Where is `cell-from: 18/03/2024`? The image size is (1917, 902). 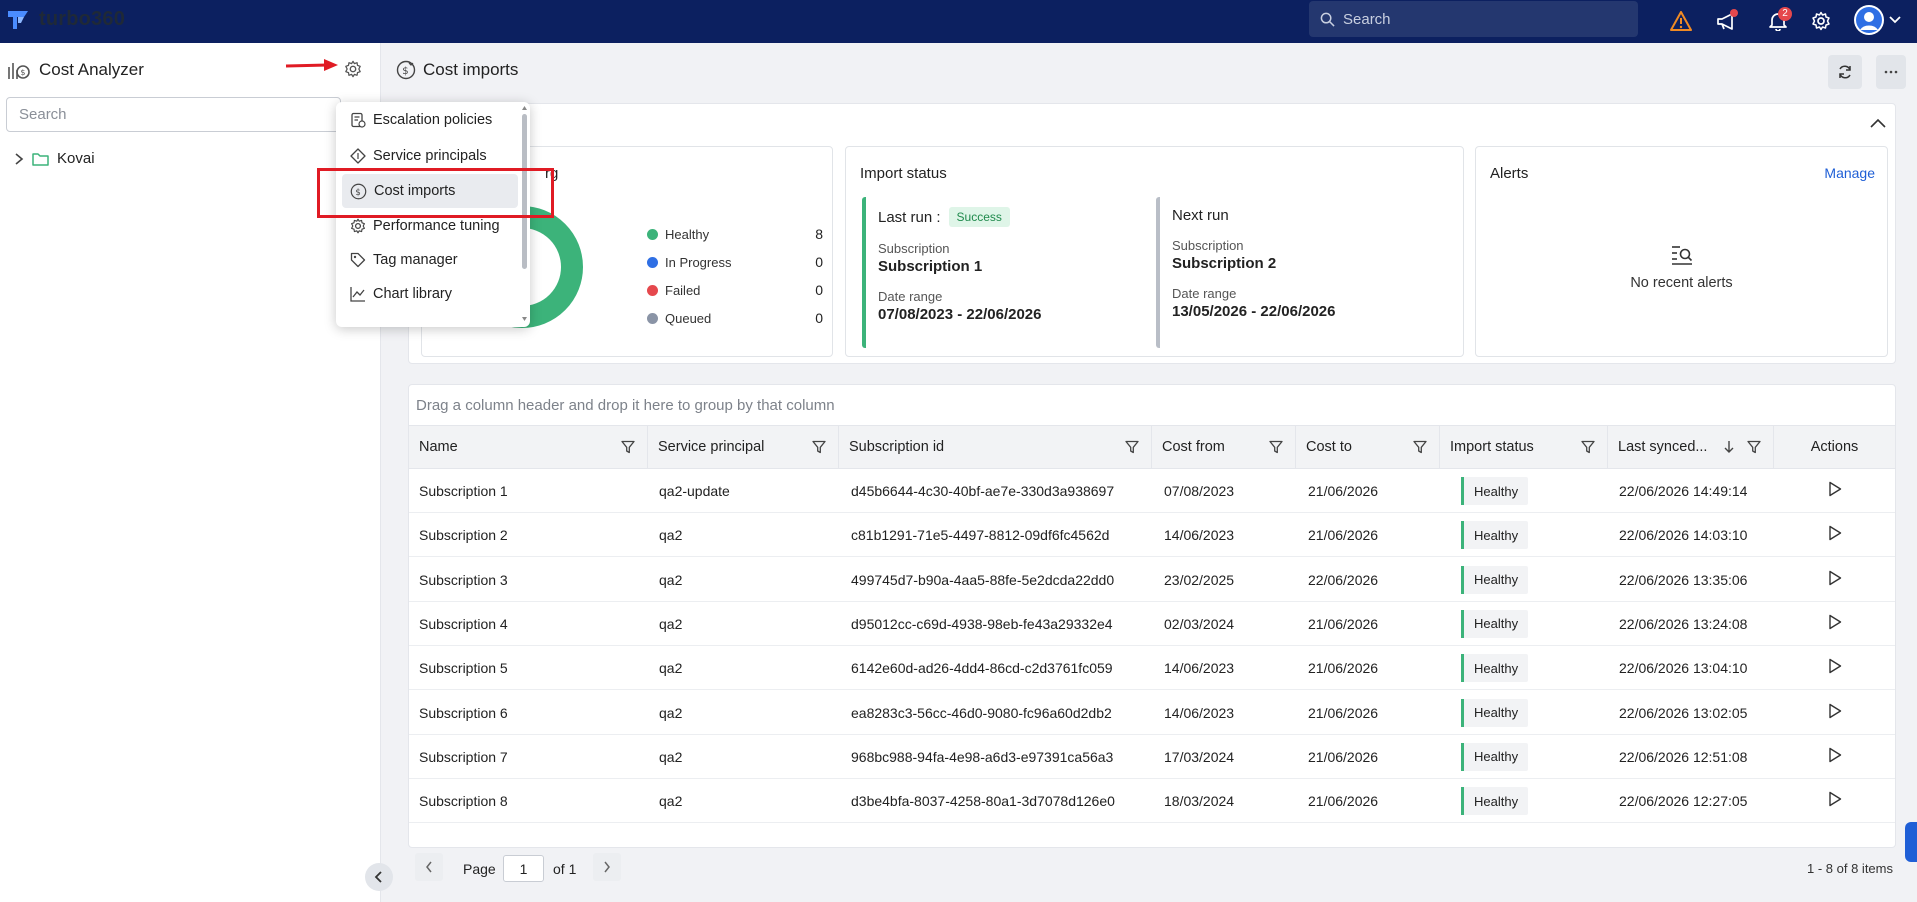 cell-from: 18/03/2024 is located at coordinates (1199, 801).